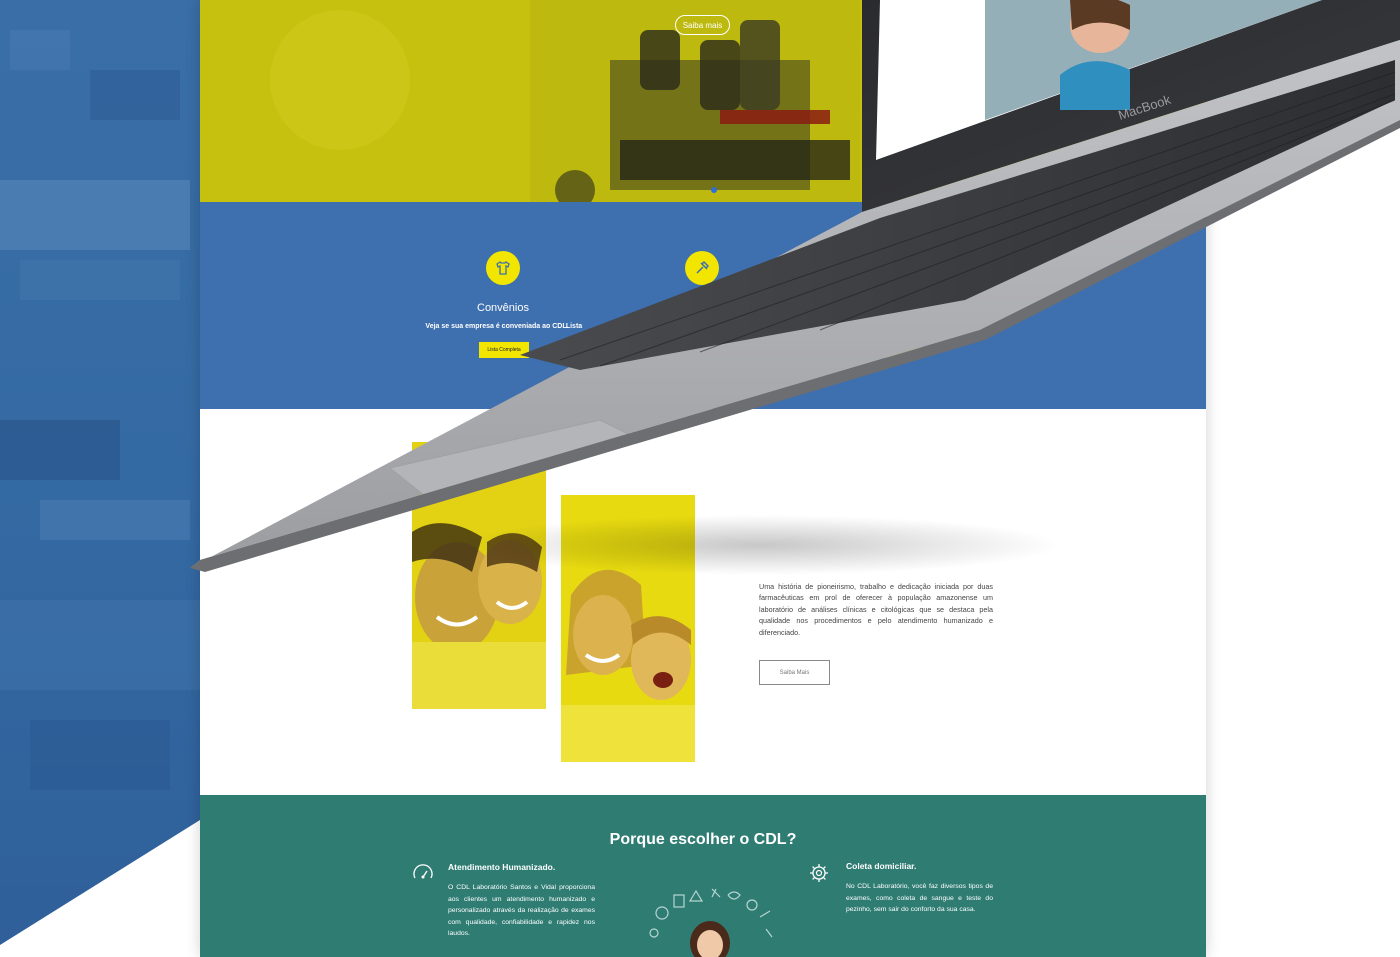 This screenshot has width=1400, height=957. Describe the element at coordinates (703, 839) in the screenshot. I see `why-choose-title: Porque escolher o CDL?` at that location.